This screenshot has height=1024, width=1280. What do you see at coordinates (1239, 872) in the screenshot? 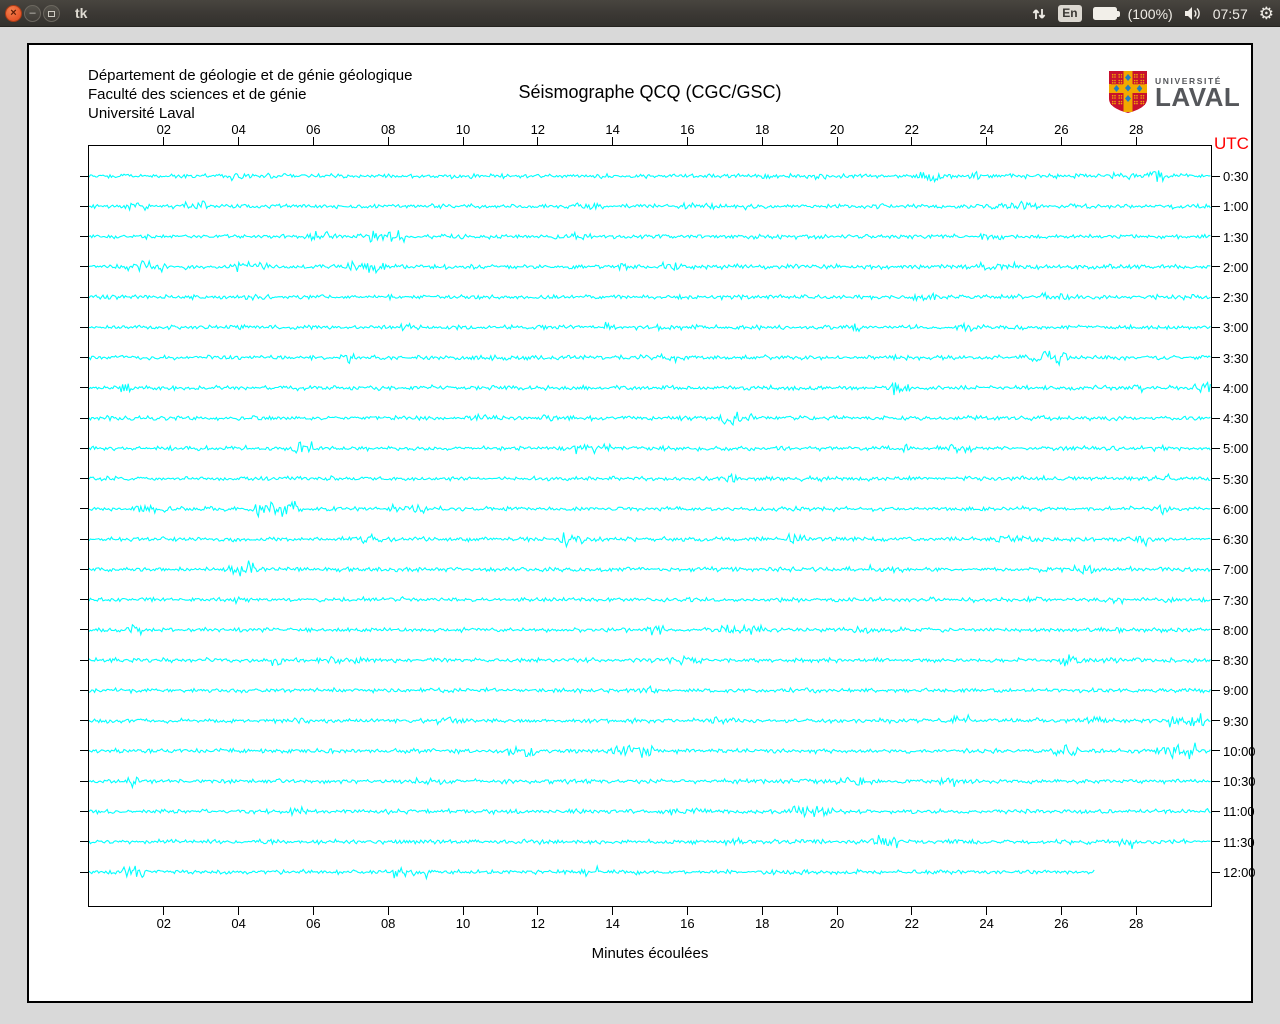
I see `utc-time-label: 12:00` at bounding box center [1239, 872].